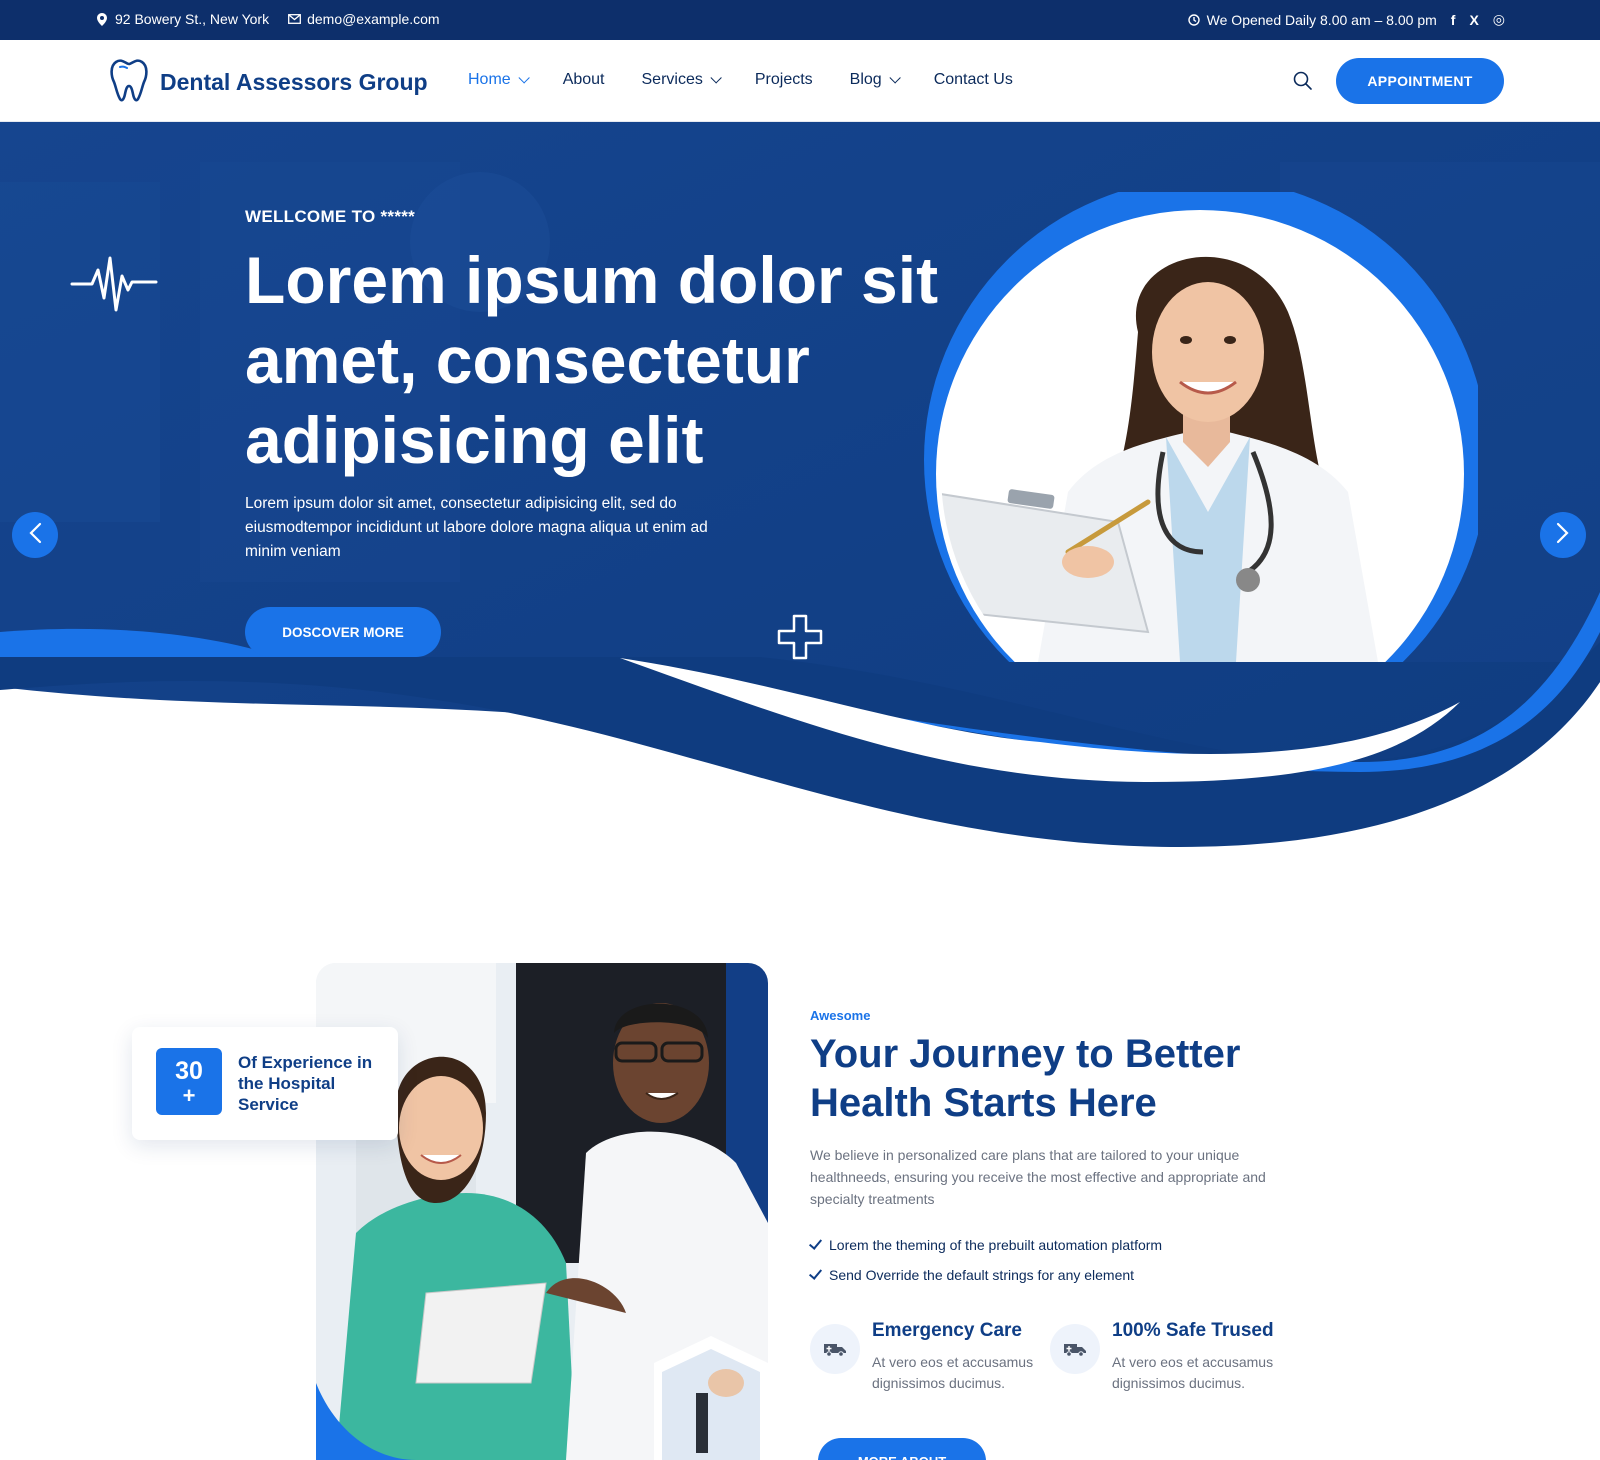  What do you see at coordinates (294, 19) in the screenshot?
I see `mail-icon` at bounding box center [294, 19].